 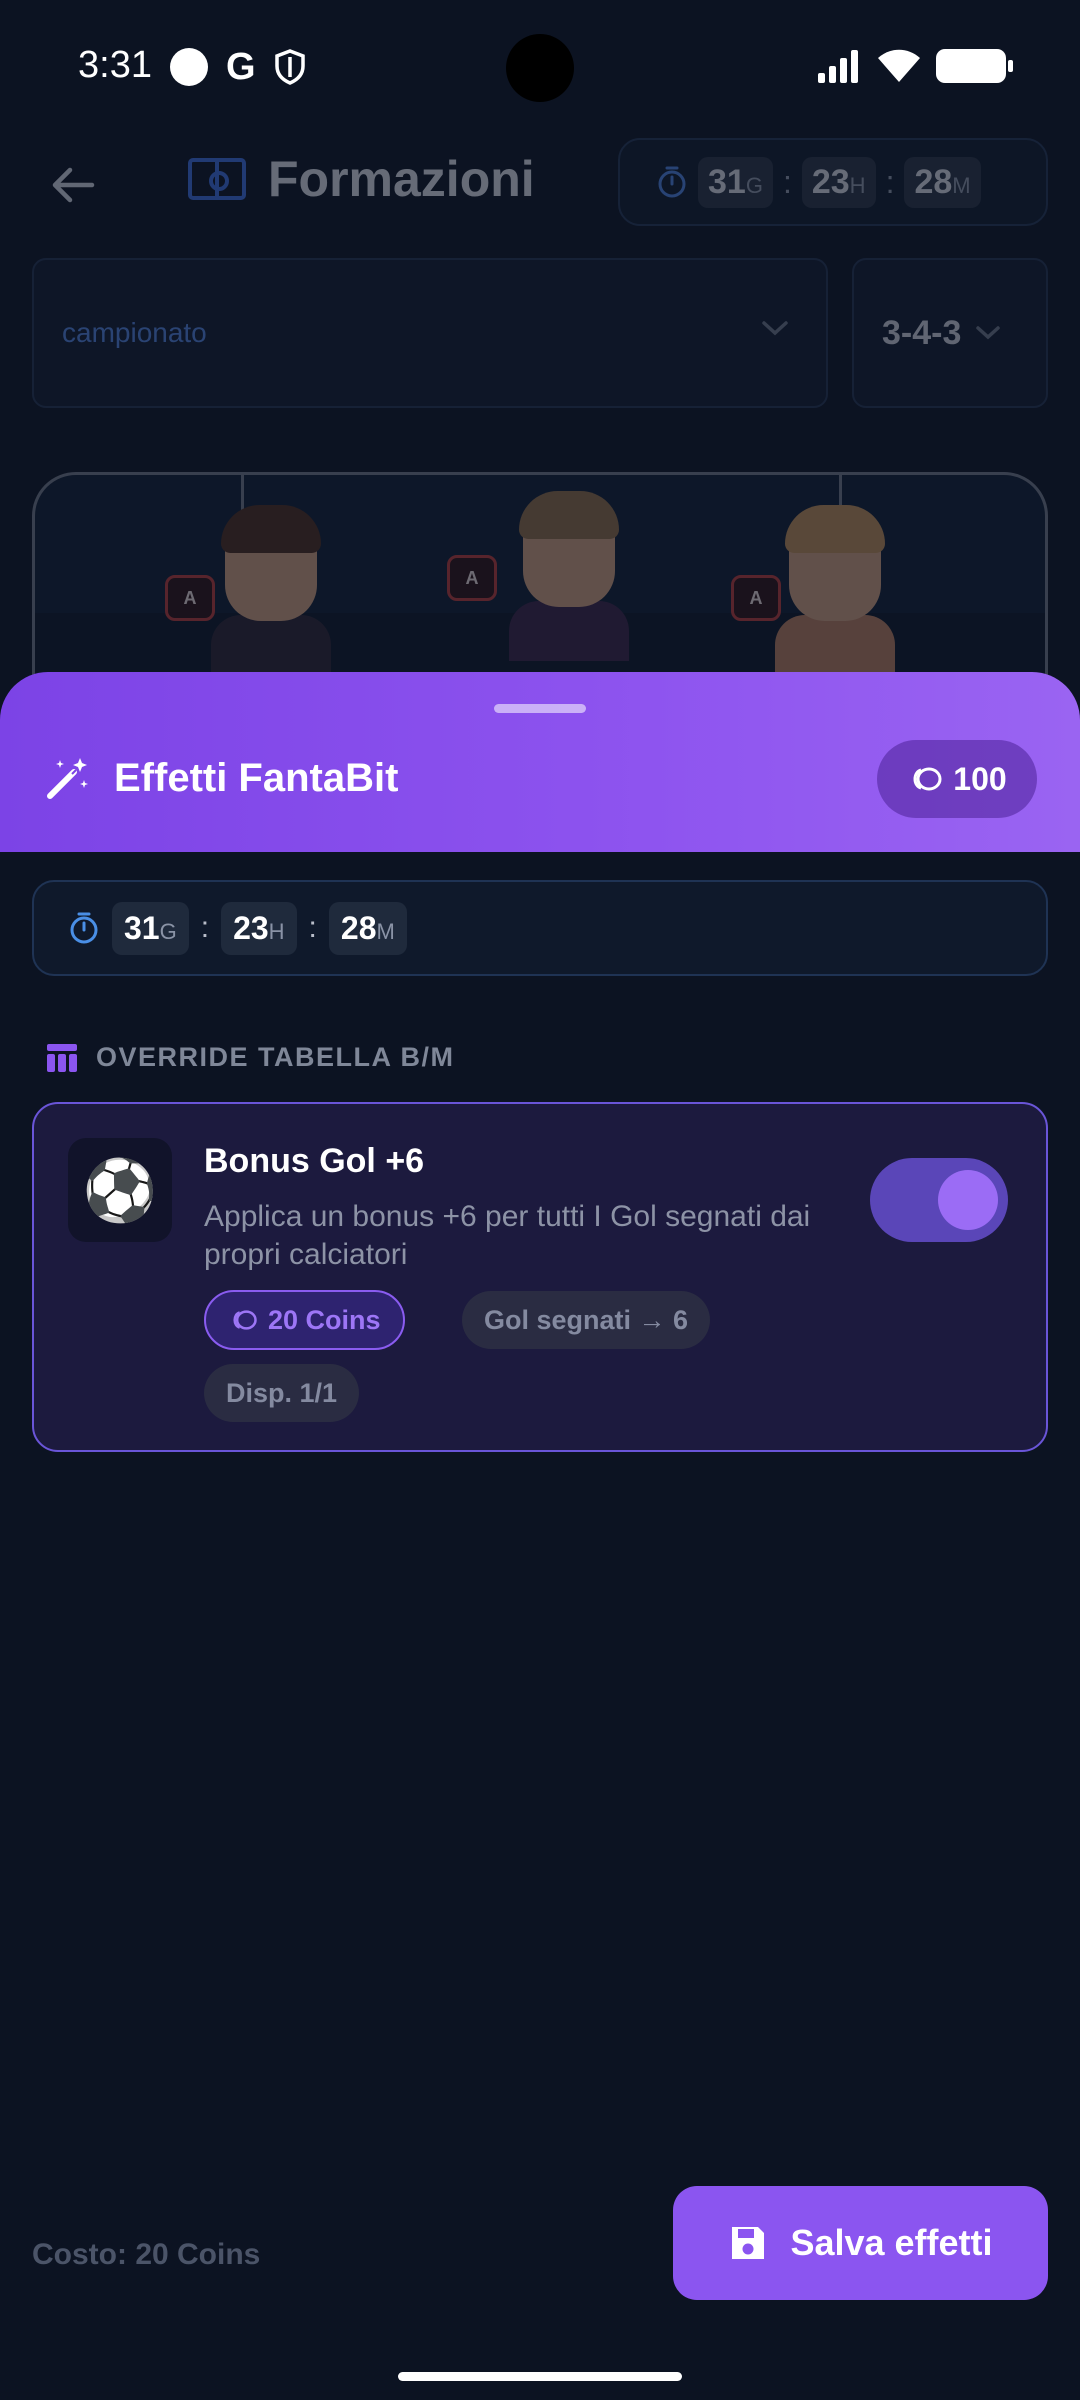 What do you see at coordinates (134, 332) in the screenshot?
I see `league-select-value: campionato` at bounding box center [134, 332].